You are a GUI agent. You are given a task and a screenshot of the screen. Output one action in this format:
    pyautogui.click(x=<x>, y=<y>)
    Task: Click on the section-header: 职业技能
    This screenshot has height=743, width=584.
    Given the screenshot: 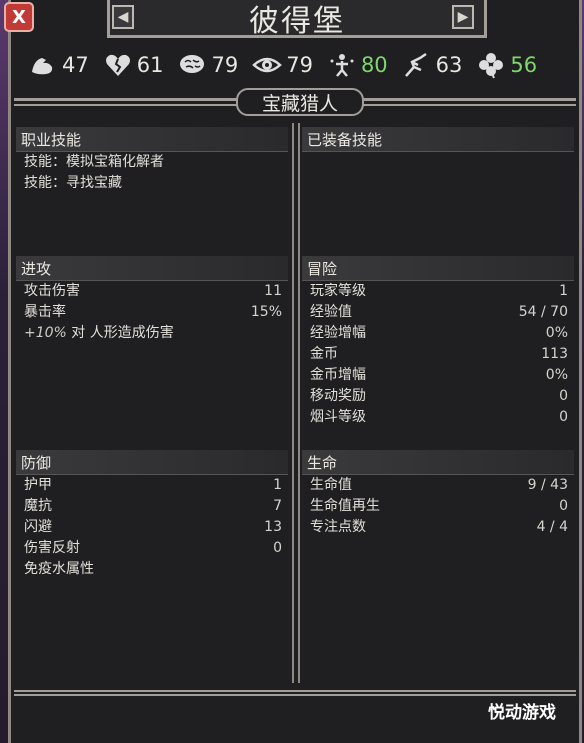 What is the action you would take?
    pyautogui.click(x=152, y=139)
    